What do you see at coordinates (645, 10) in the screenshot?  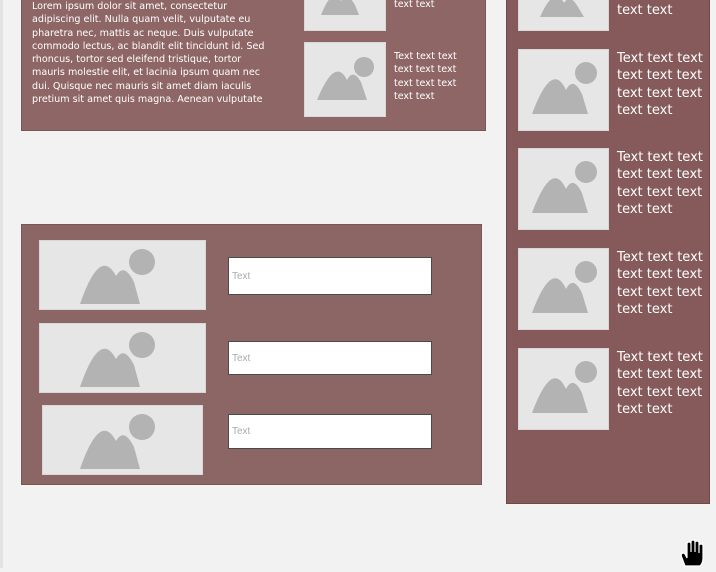 I see `sidebar-card-text: text text` at bounding box center [645, 10].